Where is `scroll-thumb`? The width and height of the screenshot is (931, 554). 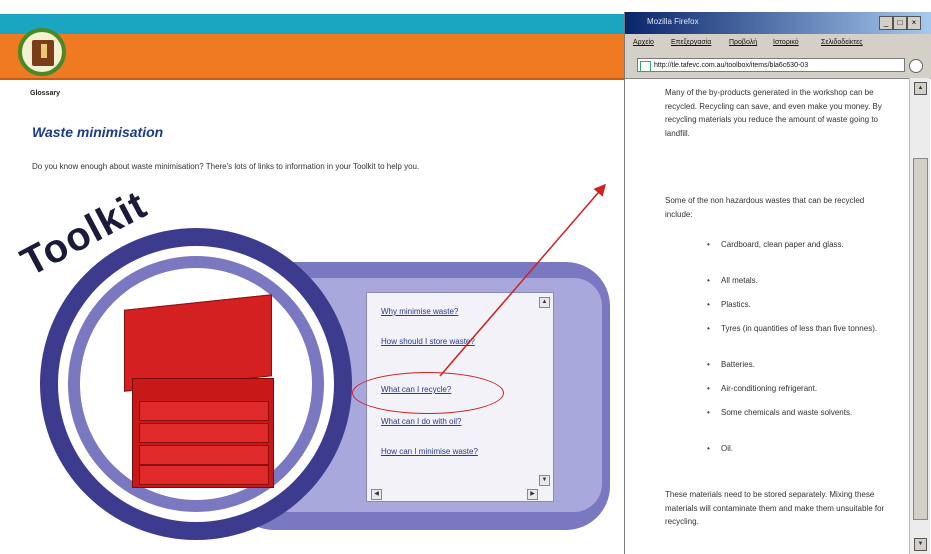
scroll-thumb is located at coordinates (920, 339).